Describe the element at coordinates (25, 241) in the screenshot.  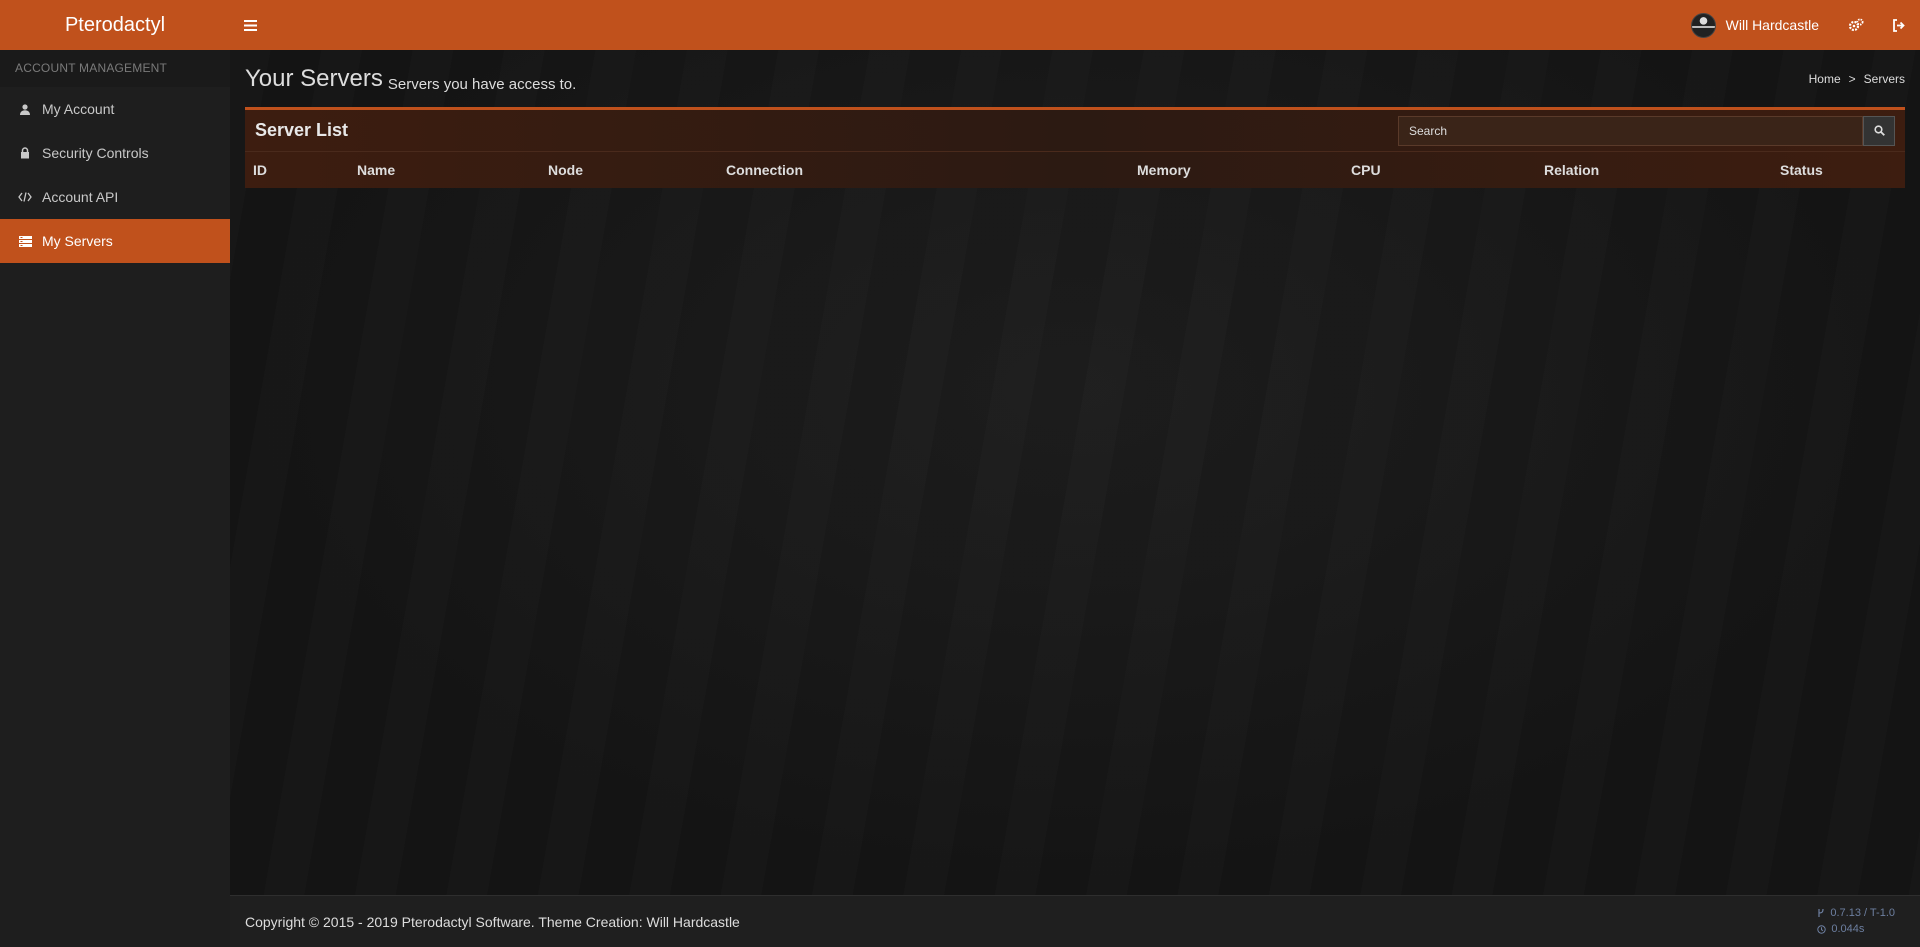
I see `server-icon` at that location.